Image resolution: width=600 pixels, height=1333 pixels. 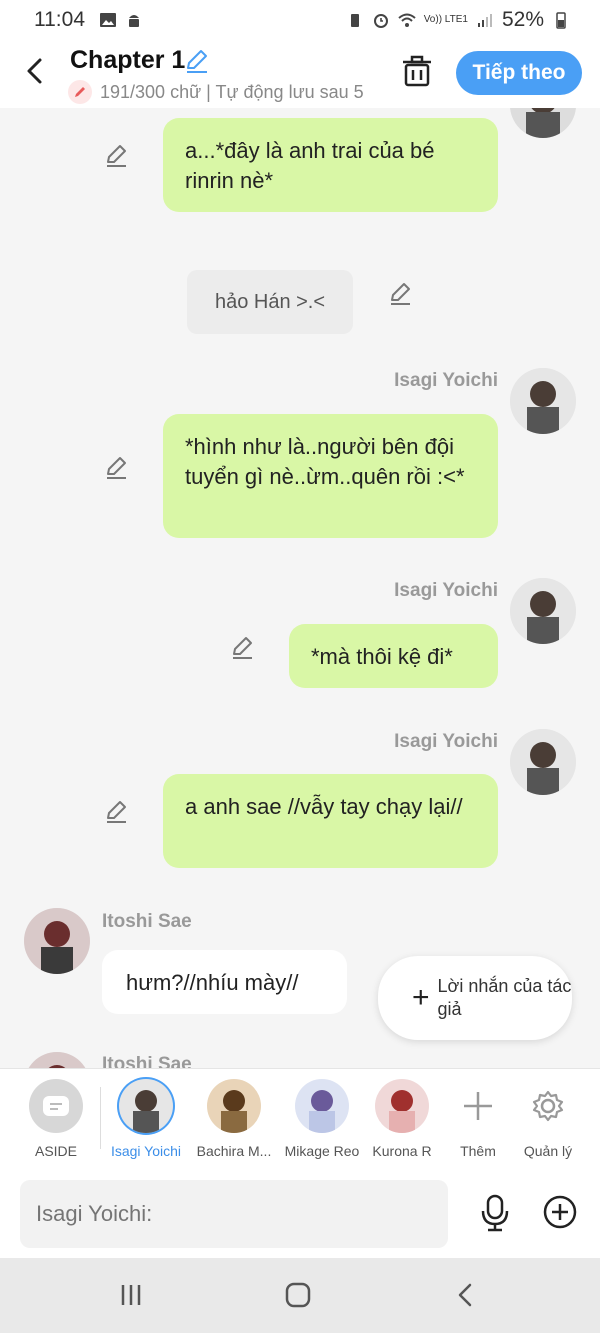 I want to click on add-circle-icon, so click(x=560, y=1212).